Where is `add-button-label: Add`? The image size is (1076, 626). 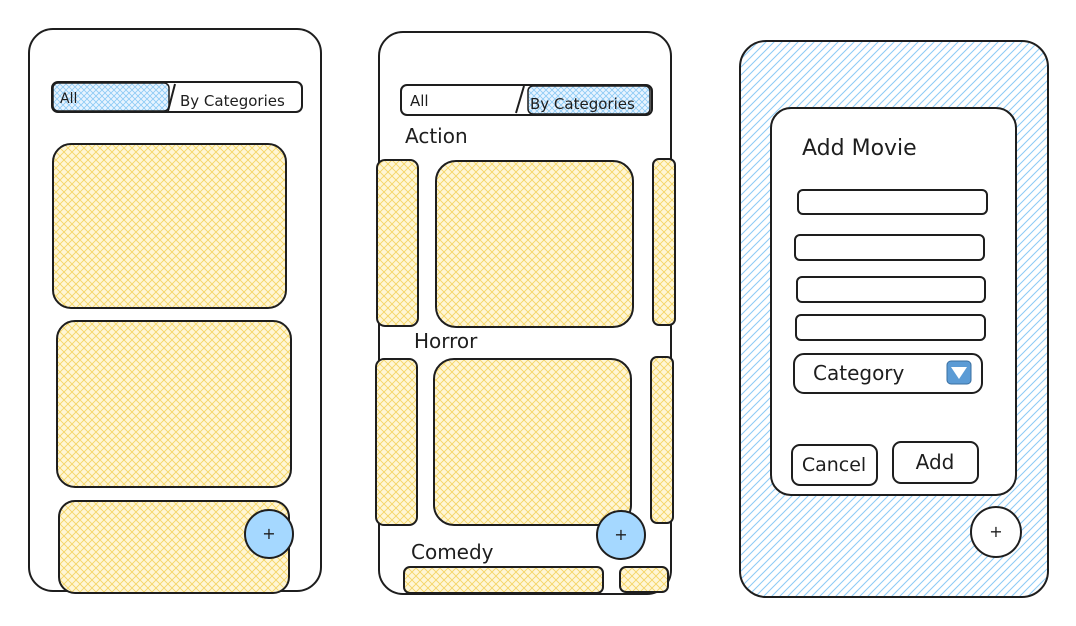
add-button-label: Add is located at coordinates (935, 462).